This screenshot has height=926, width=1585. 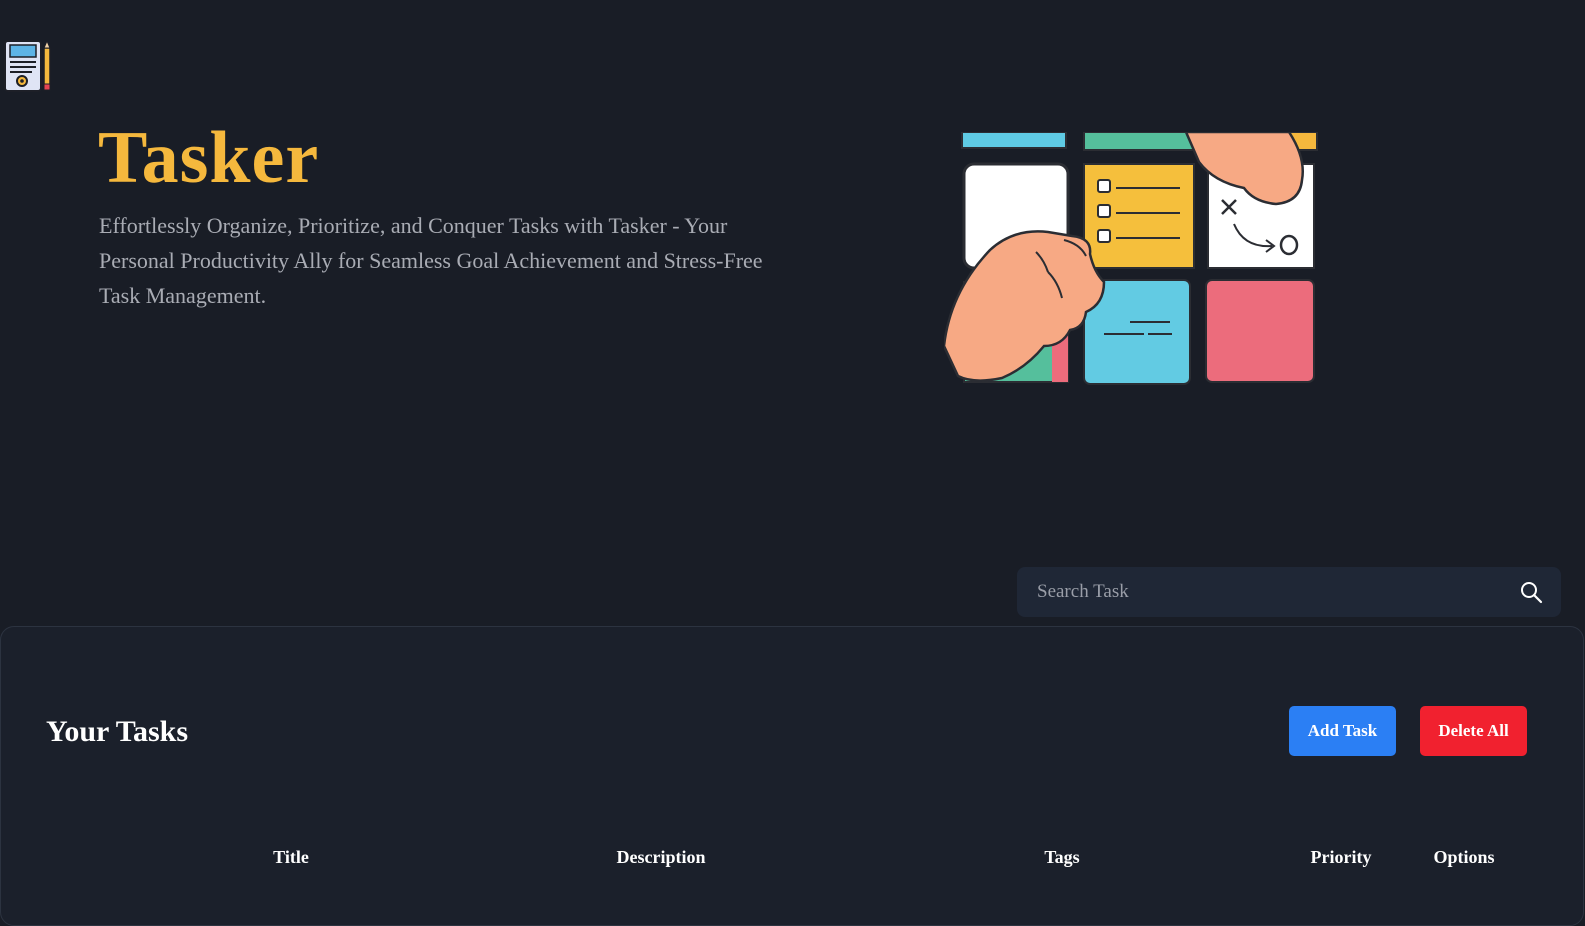 I want to click on column-header-description: Description, so click(x=661, y=857).